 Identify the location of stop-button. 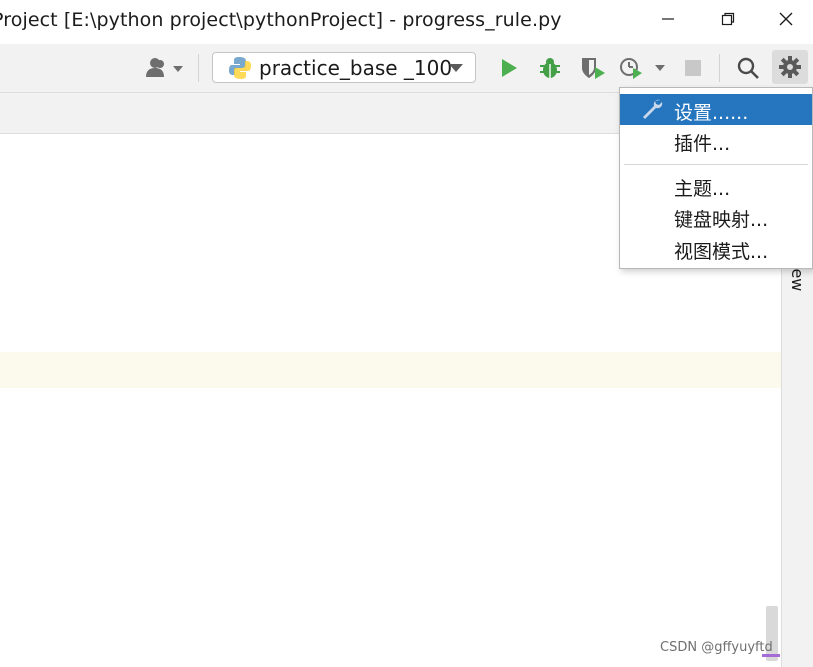
(693, 68).